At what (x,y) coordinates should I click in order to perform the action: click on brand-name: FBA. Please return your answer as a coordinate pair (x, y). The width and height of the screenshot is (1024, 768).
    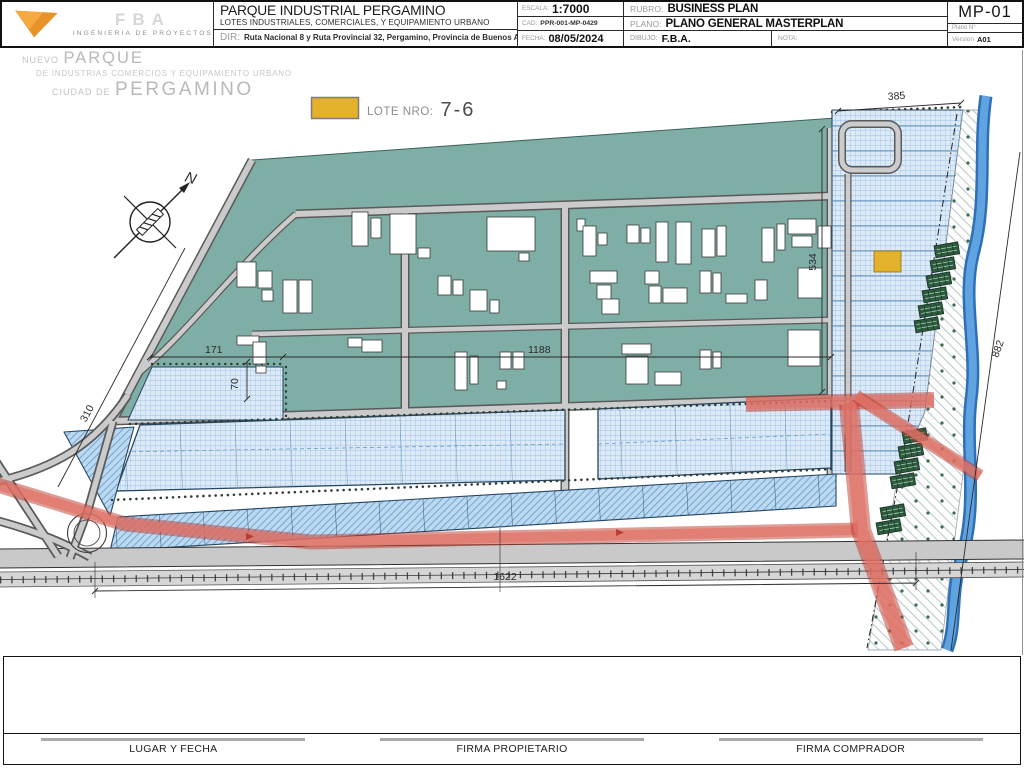
    Looking at the image, I should click on (142, 19).